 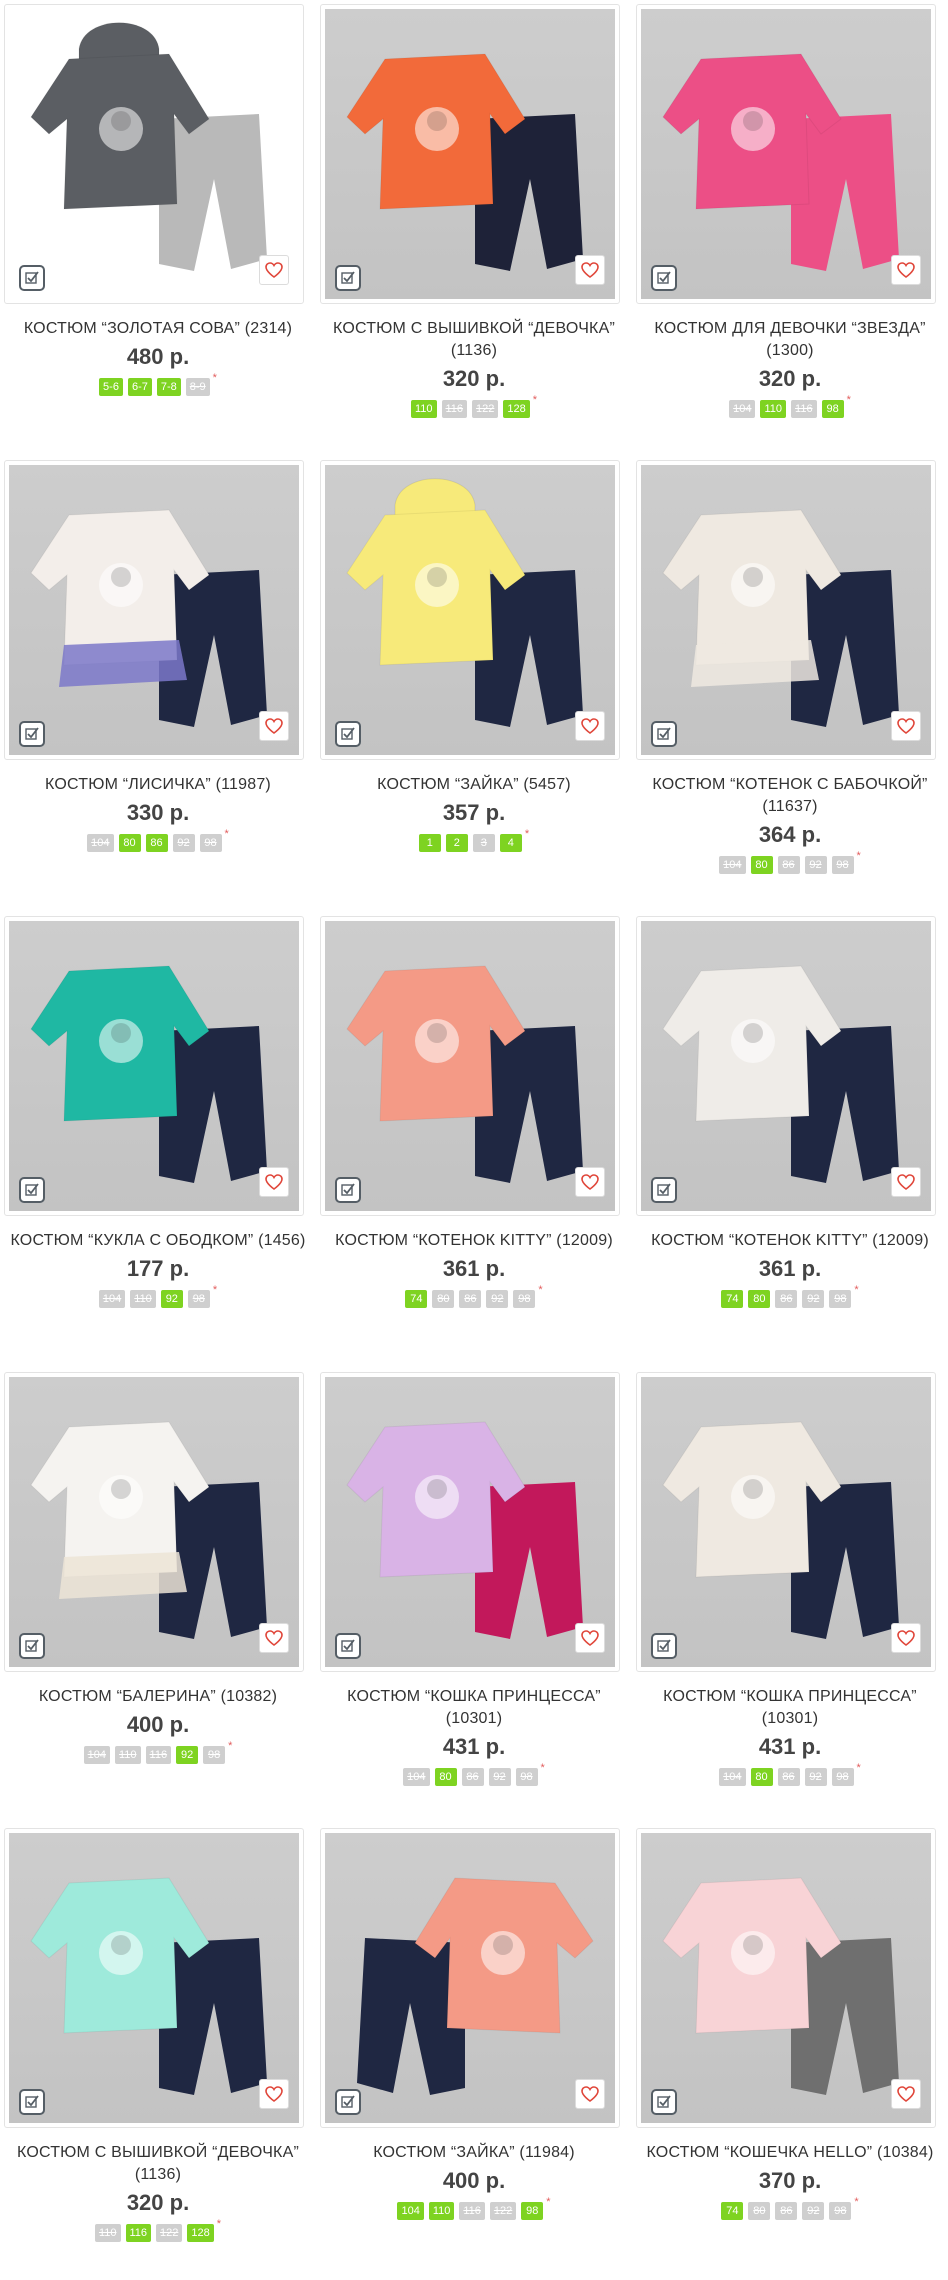 What do you see at coordinates (732, 2211) in the screenshot?
I see `size-option: 74` at bounding box center [732, 2211].